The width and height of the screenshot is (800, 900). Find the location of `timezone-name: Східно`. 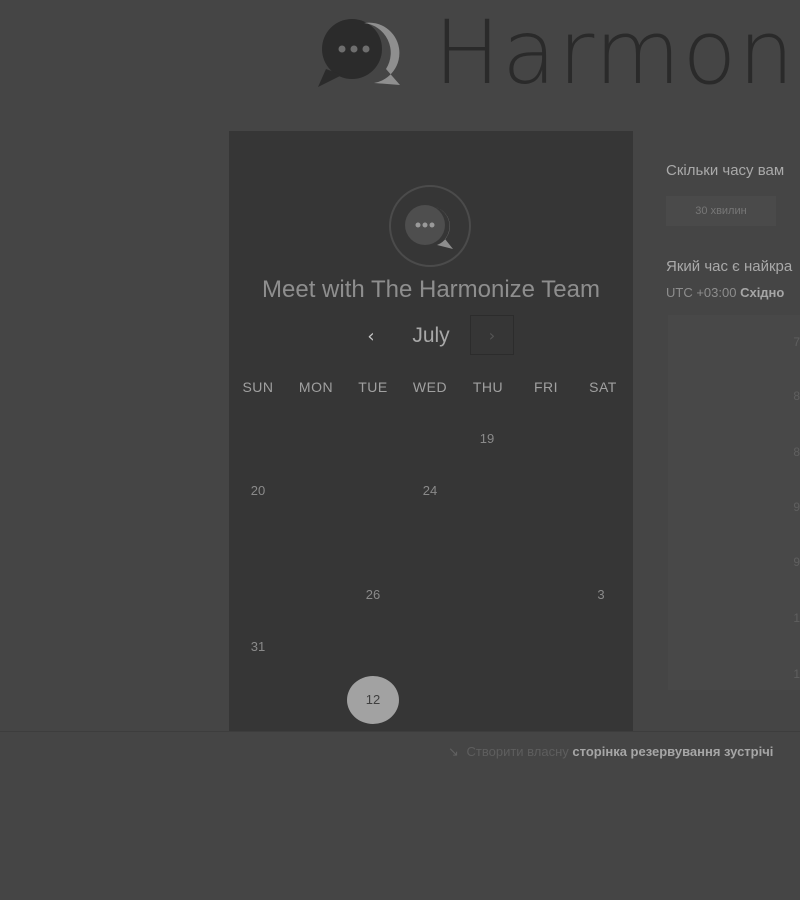

timezone-name: Східно is located at coordinates (762, 292).